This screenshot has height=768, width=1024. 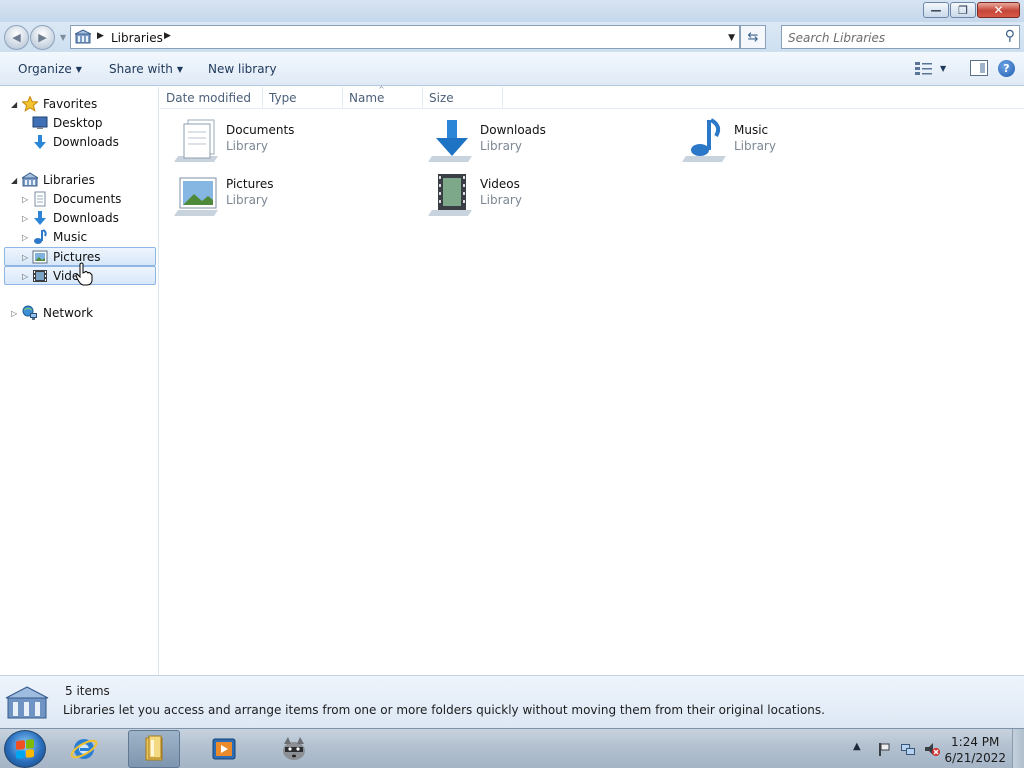 What do you see at coordinates (84, 274) in the screenshot?
I see `hand-pointer-cursor-icon` at bounding box center [84, 274].